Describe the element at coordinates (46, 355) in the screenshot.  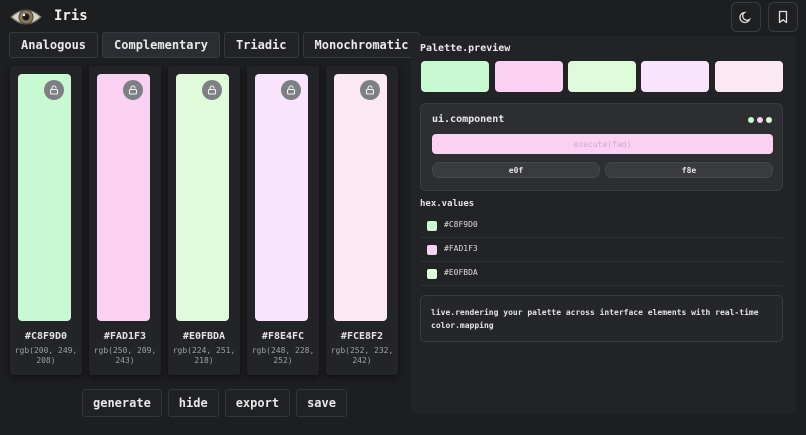
I see `swatch-rgb: rgb(200, 249, 208)` at that location.